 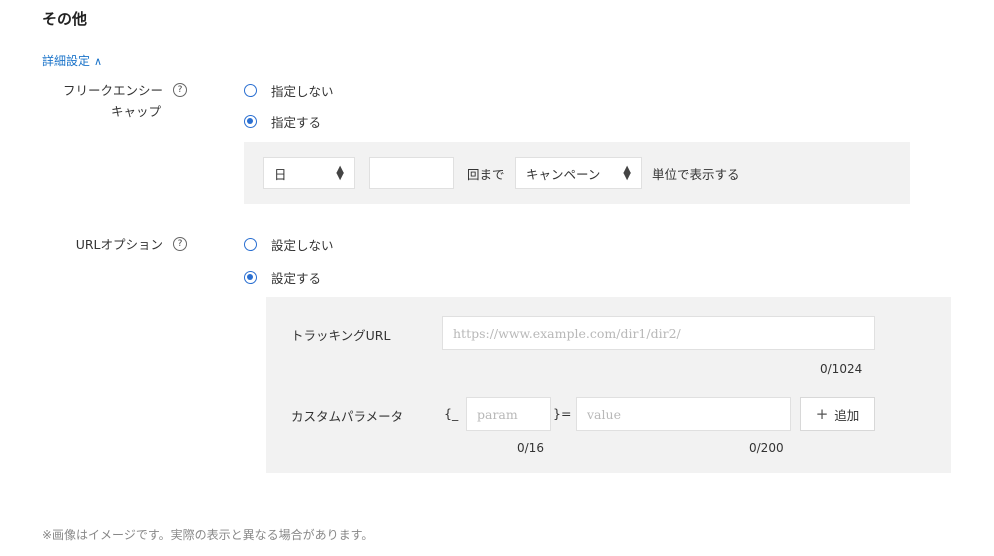 What do you see at coordinates (302, 91) in the screenshot?
I see `radio-label: 指定しない` at bounding box center [302, 91].